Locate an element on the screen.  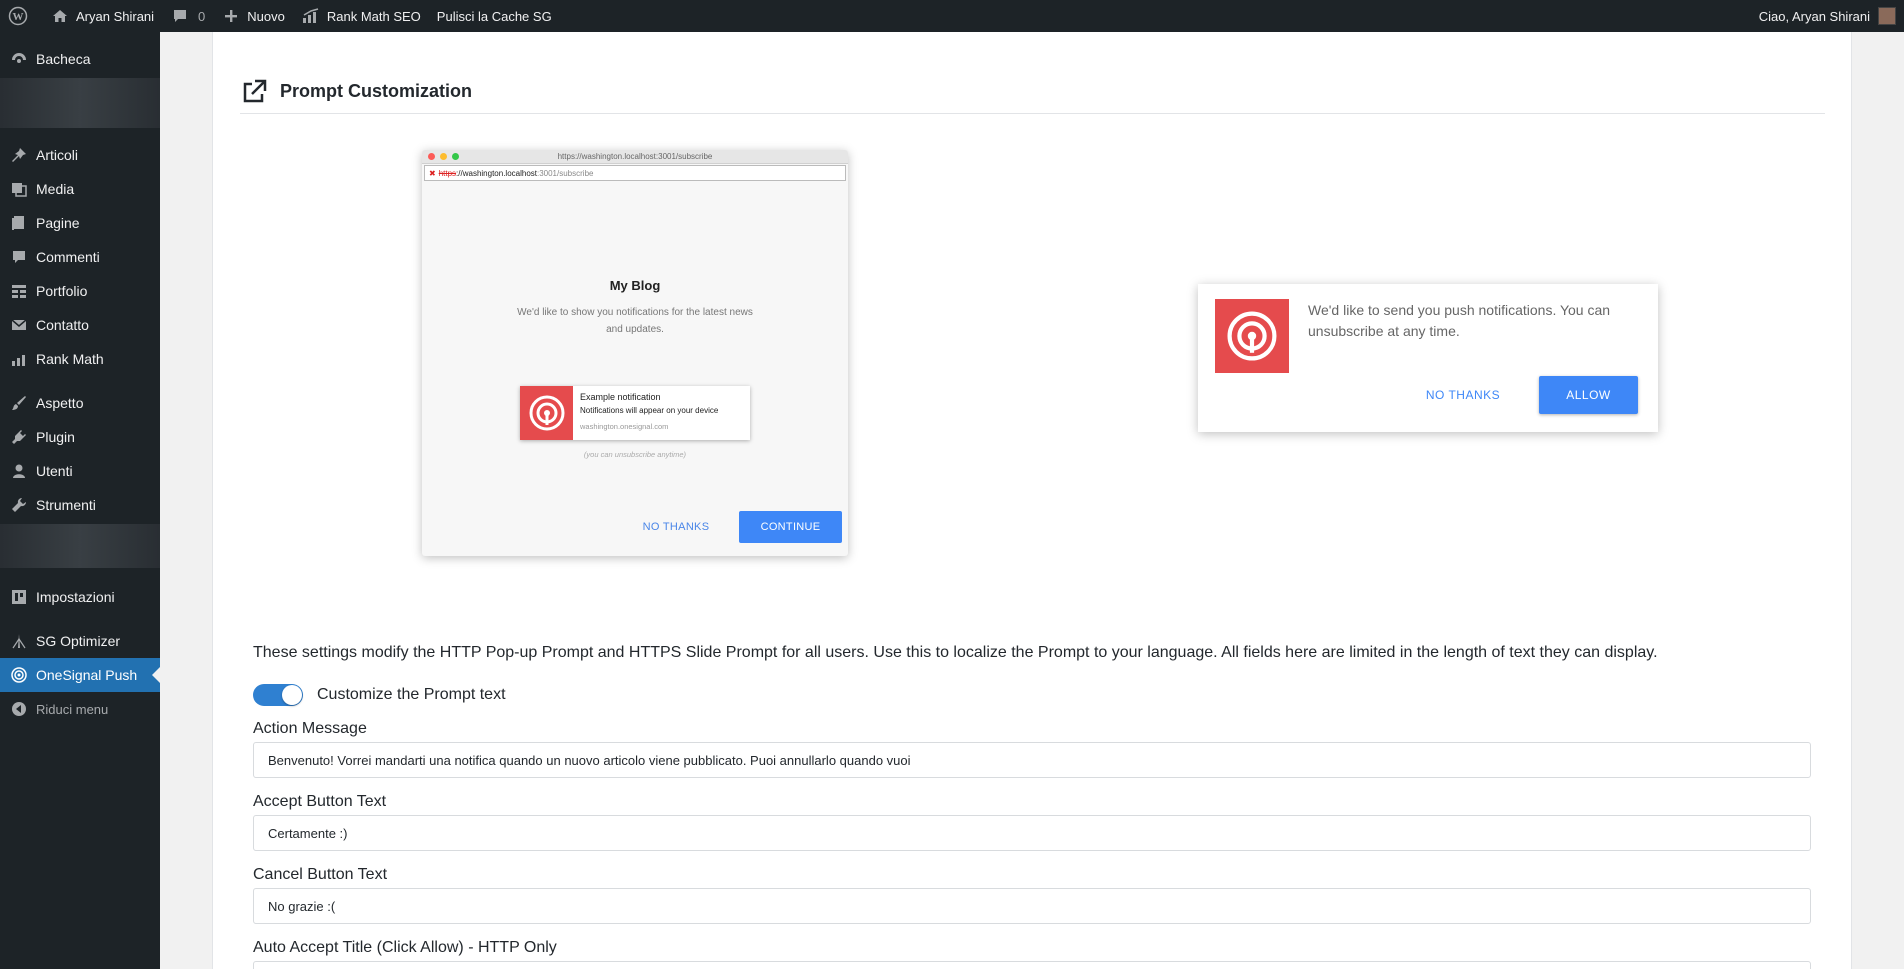
sidebar-item-label: Riduci menu is located at coordinates (72, 709).